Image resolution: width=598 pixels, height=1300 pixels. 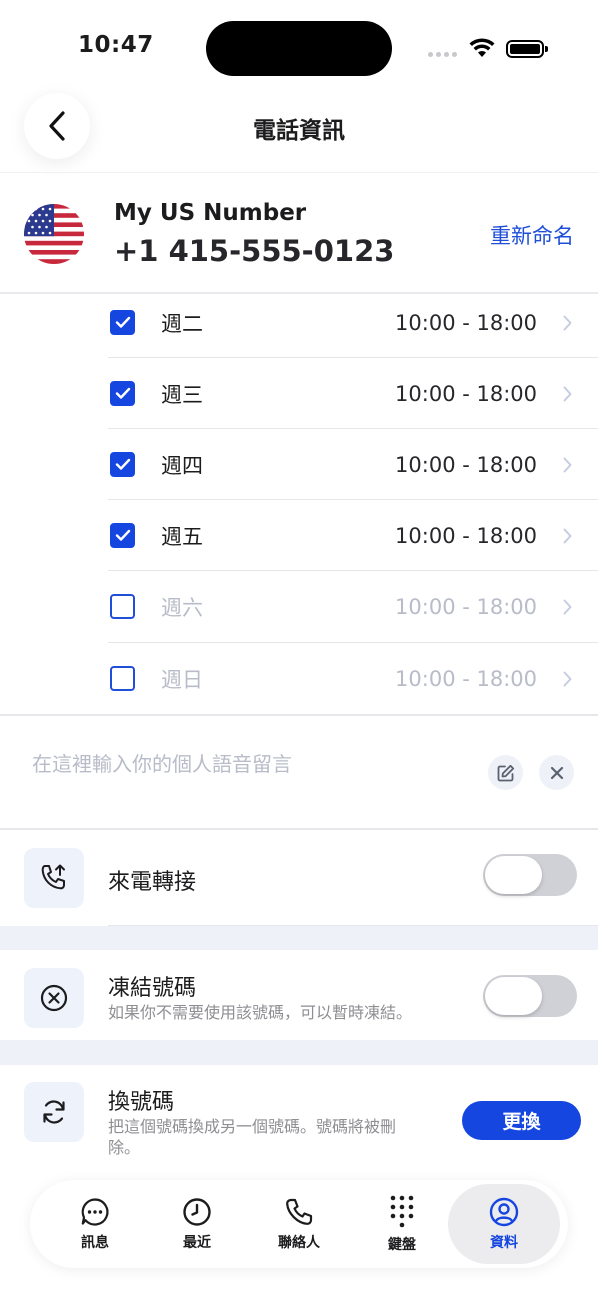 I want to click on close-icon, so click(x=556, y=772).